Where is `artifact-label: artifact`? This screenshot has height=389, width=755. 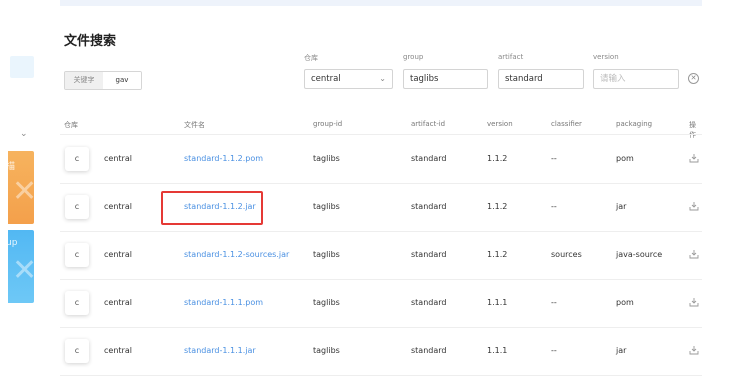 artifact-label: artifact is located at coordinates (511, 57).